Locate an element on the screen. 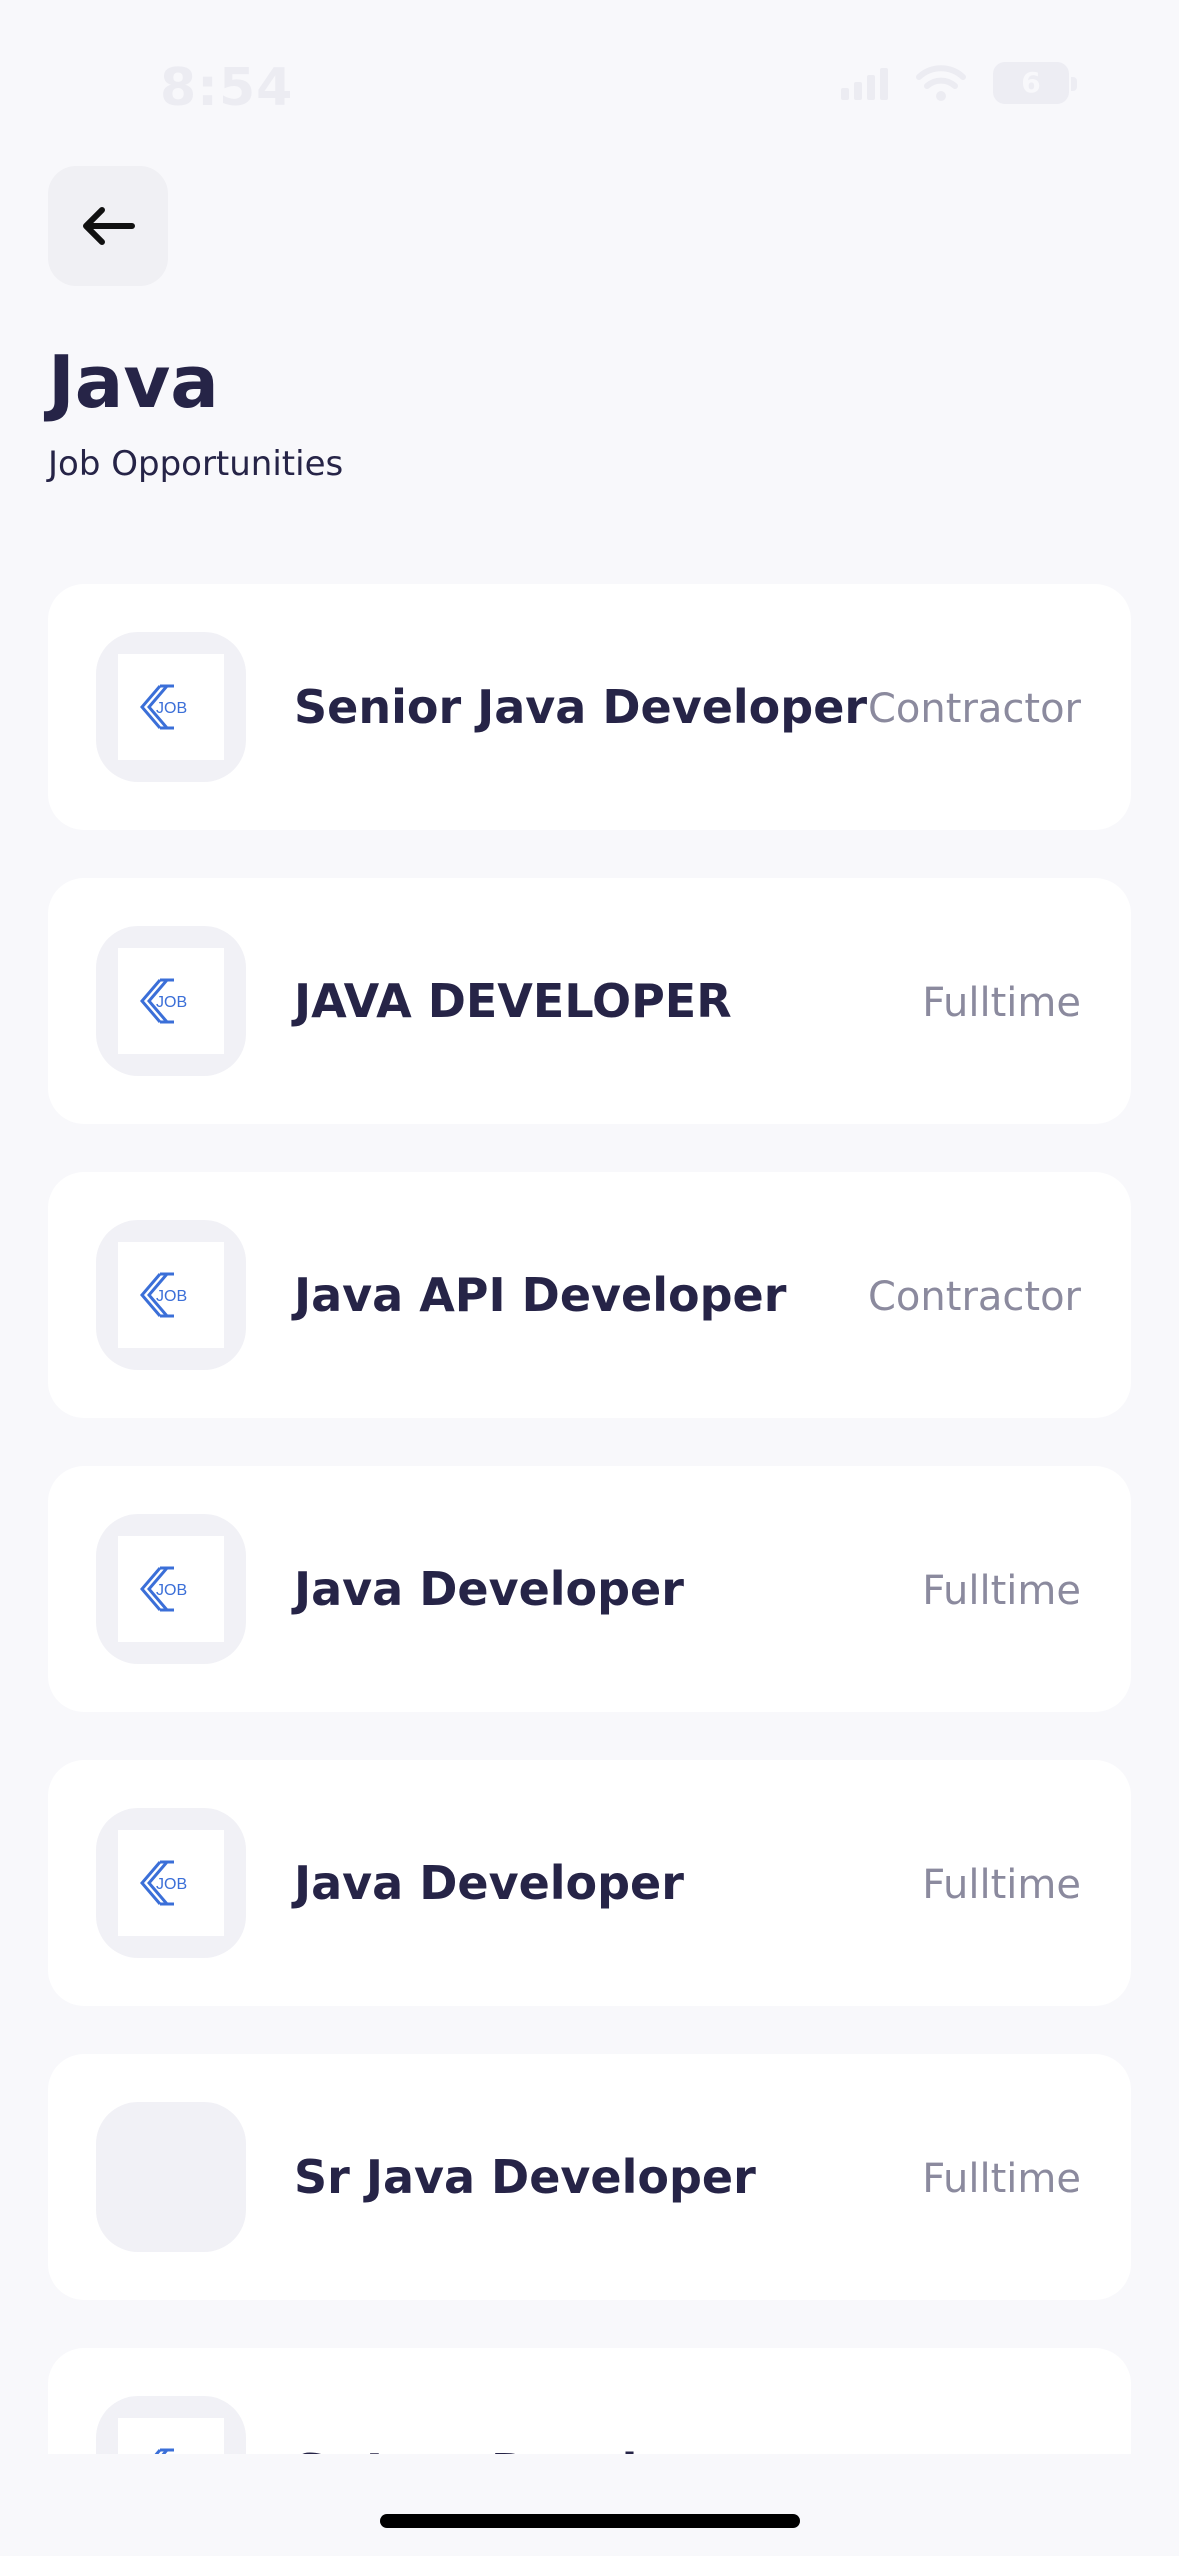  wifi-icon is located at coordinates (941, 83).